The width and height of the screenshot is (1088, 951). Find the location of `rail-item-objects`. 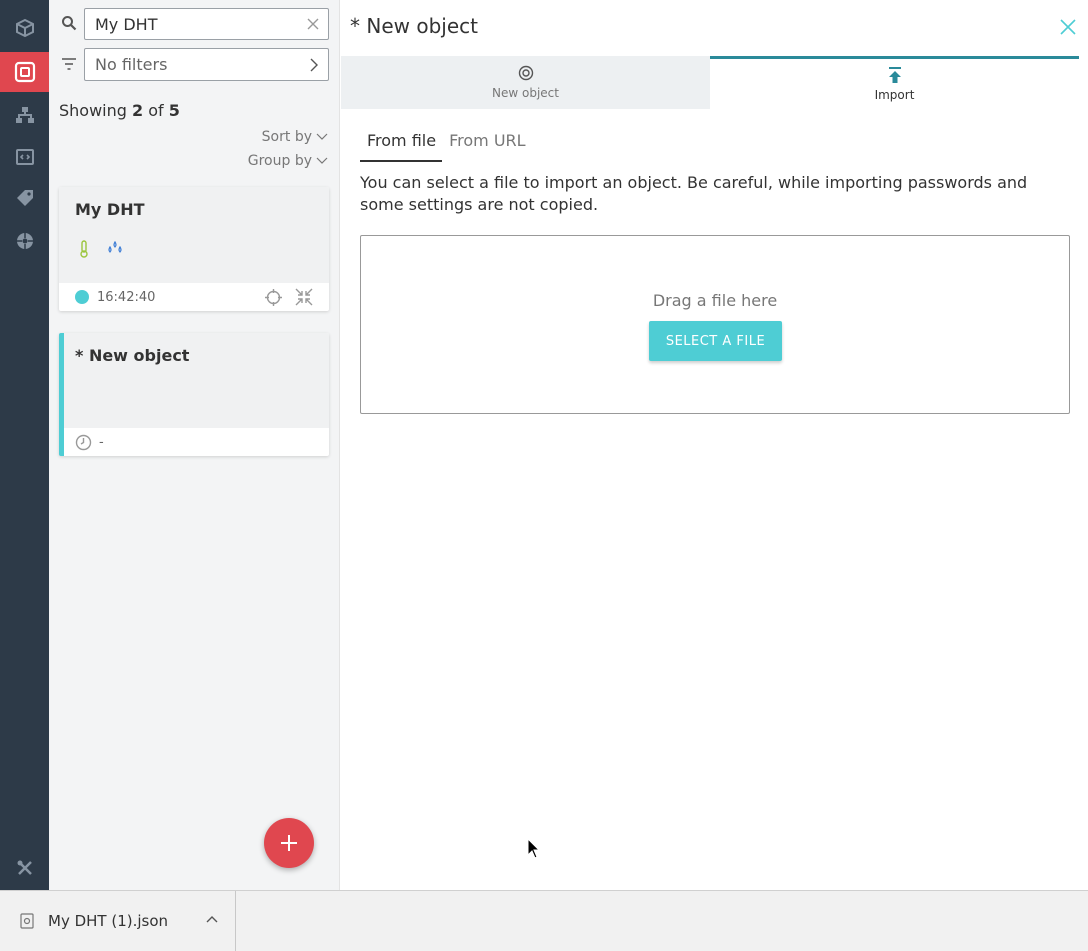

rail-item-objects is located at coordinates (24, 28).